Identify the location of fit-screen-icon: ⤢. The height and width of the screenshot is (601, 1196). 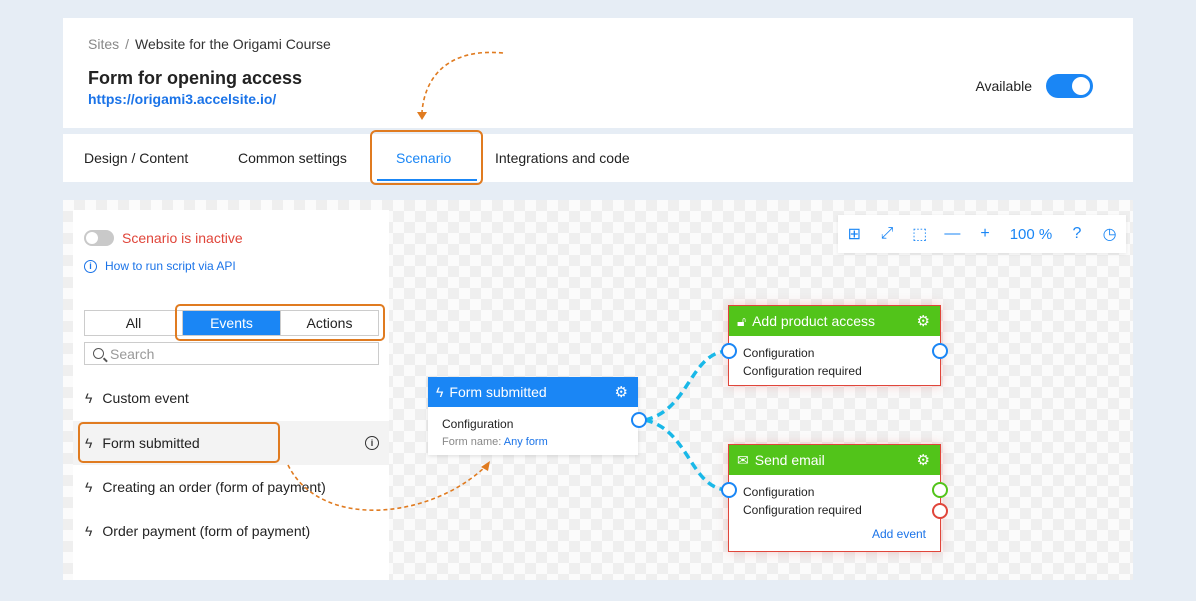
(887, 234).